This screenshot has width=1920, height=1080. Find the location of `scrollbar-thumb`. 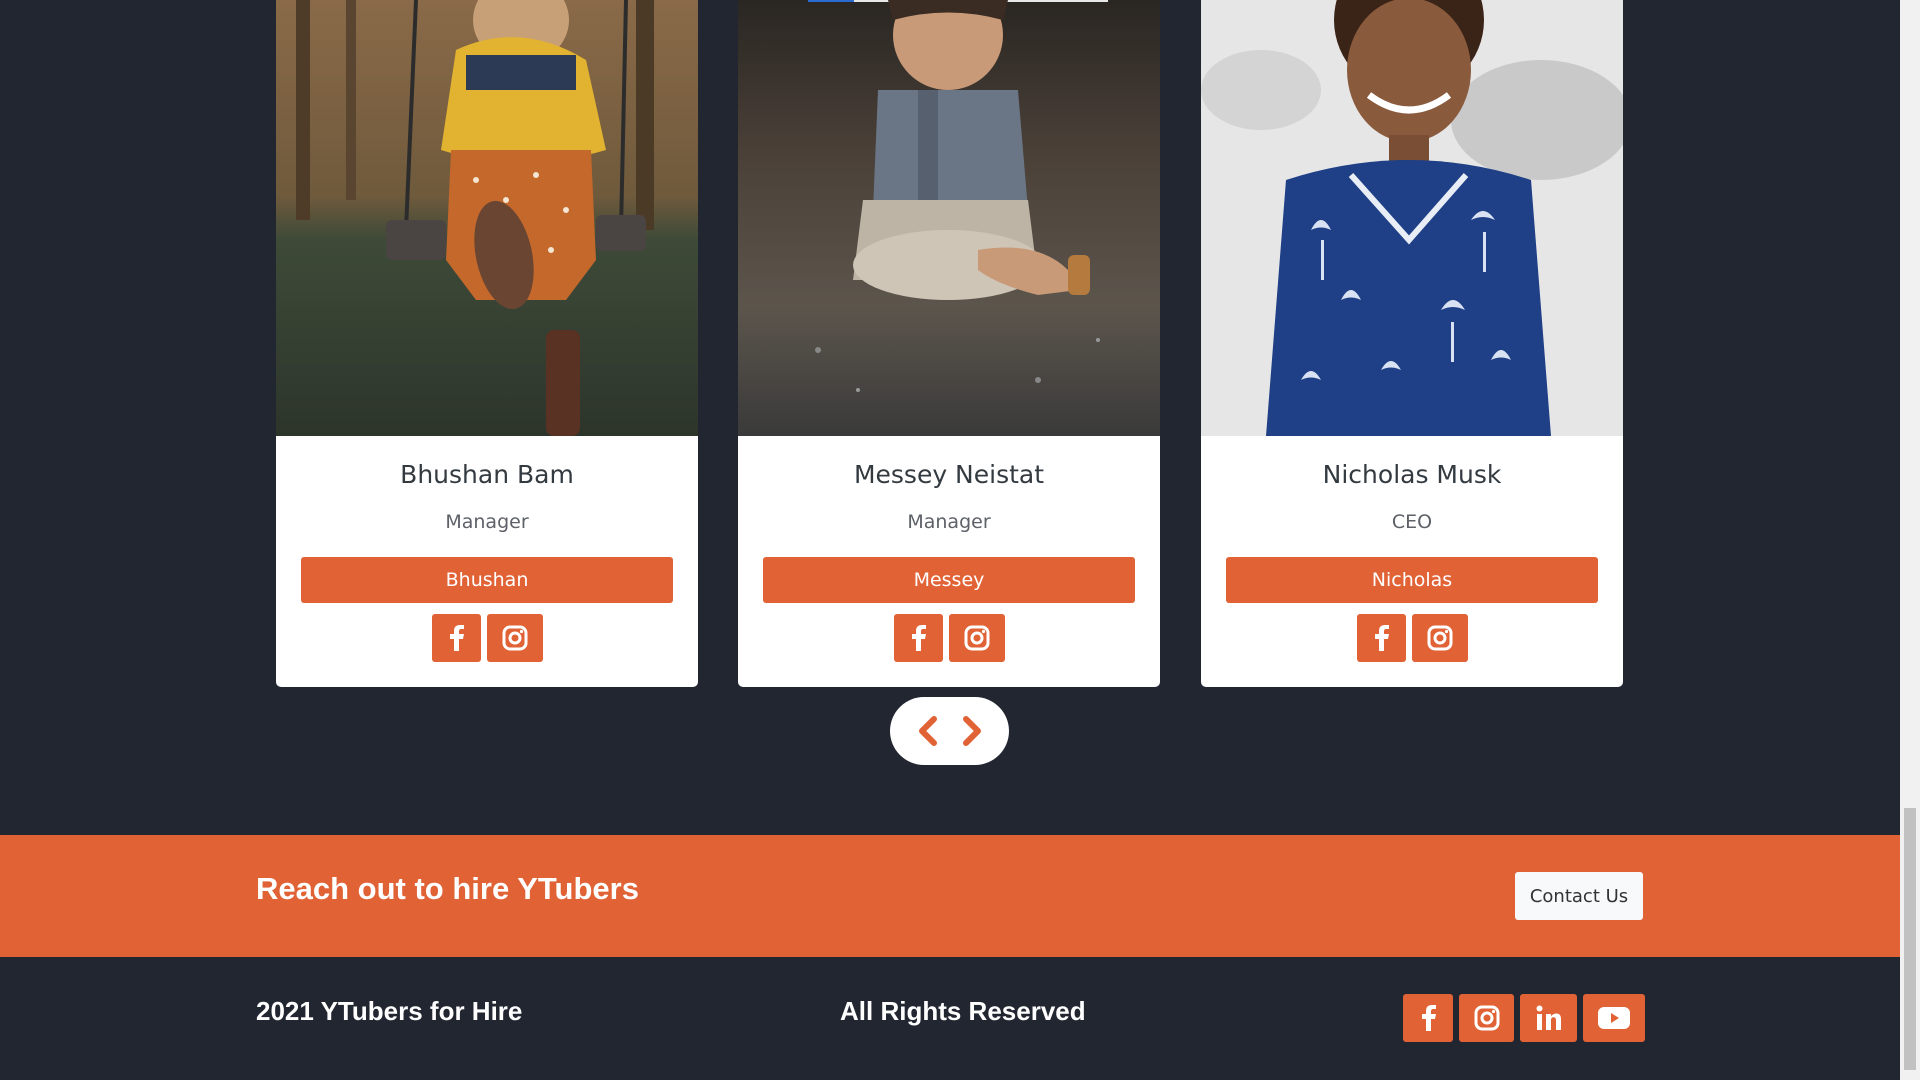

scrollbar-thumb is located at coordinates (1910, 939).